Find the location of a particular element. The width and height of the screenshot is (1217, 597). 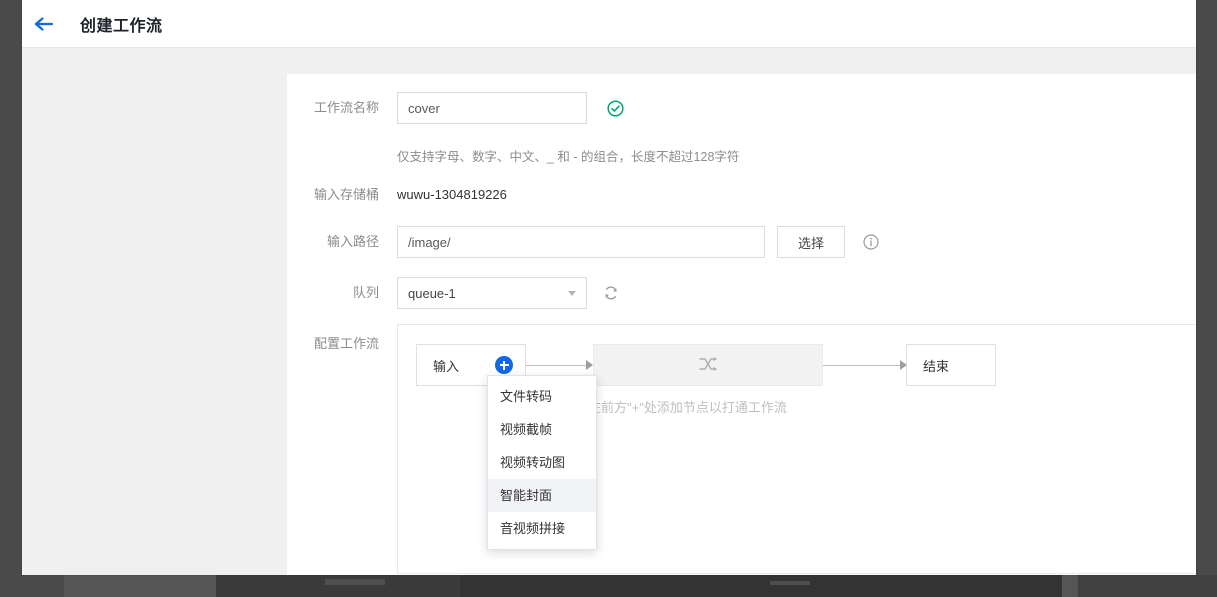

form-row-input-bucket: 输入存储桶 wuwu-1304819226 is located at coordinates (397, 195).